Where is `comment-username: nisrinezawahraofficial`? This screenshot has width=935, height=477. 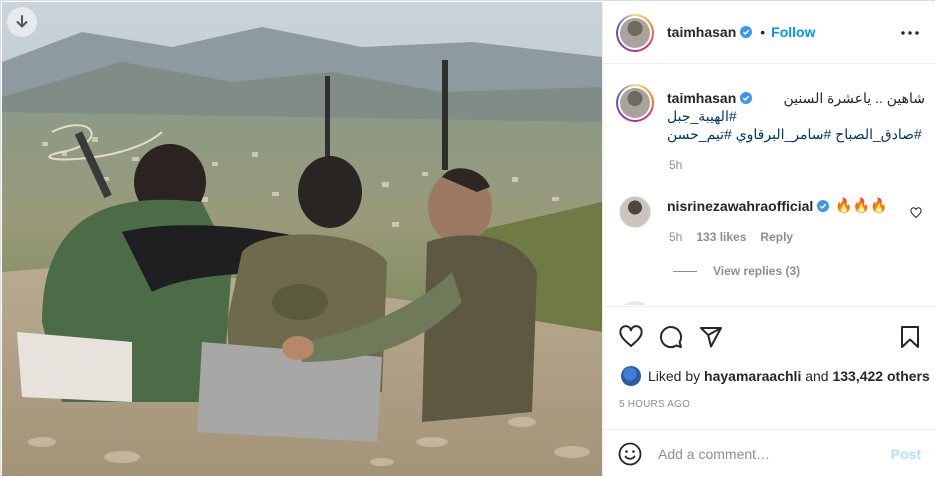
comment-username: nisrinezawahraofficial is located at coordinates (740, 206).